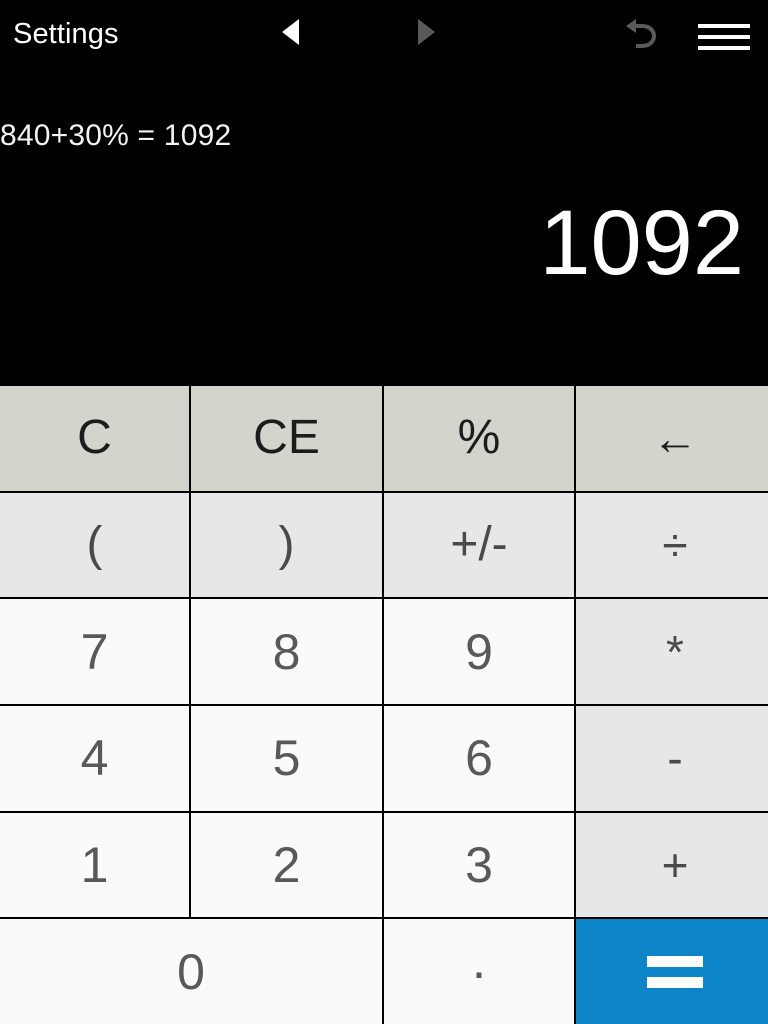 Image resolution: width=768 pixels, height=1024 pixels. What do you see at coordinates (675, 758) in the screenshot?
I see `key-label: -` at bounding box center [675, 758].